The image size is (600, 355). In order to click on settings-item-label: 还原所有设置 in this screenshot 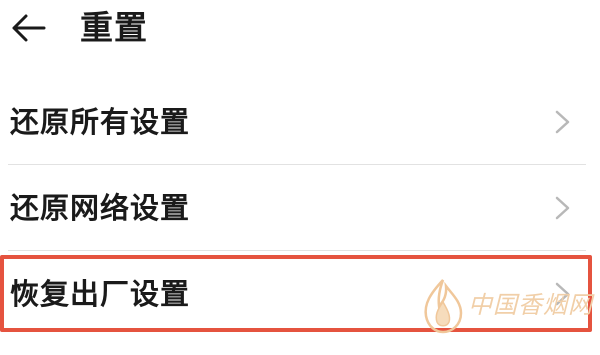, I will do `click(100, 122)`.